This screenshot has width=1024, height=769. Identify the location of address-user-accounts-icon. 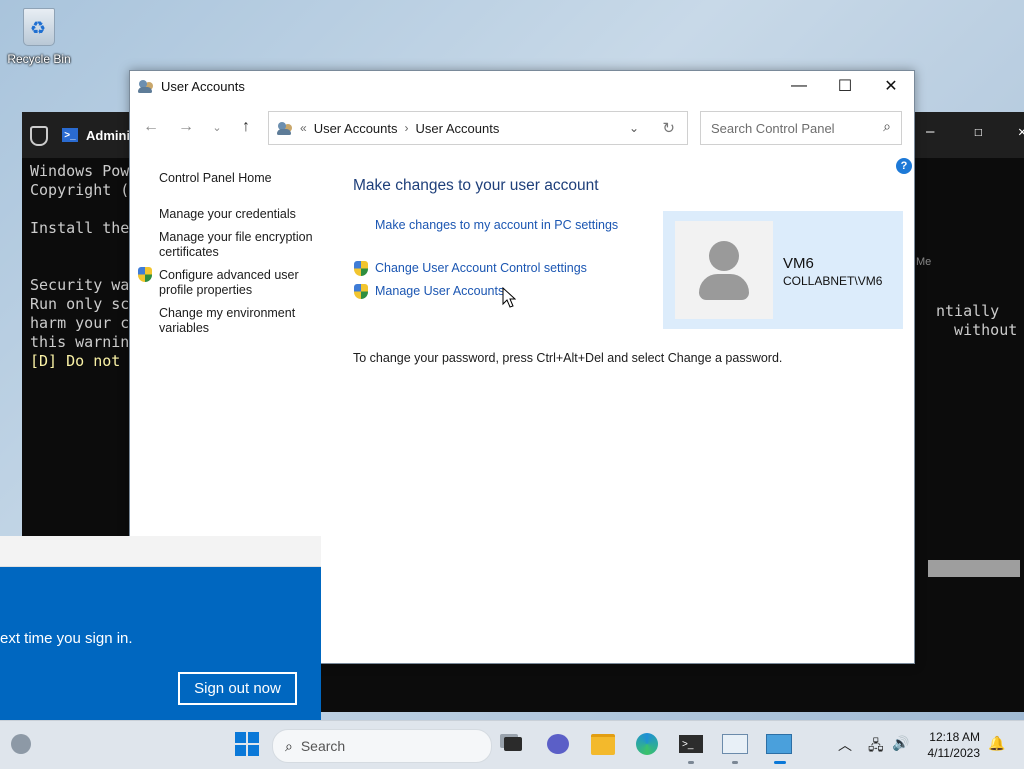
(285, 128).